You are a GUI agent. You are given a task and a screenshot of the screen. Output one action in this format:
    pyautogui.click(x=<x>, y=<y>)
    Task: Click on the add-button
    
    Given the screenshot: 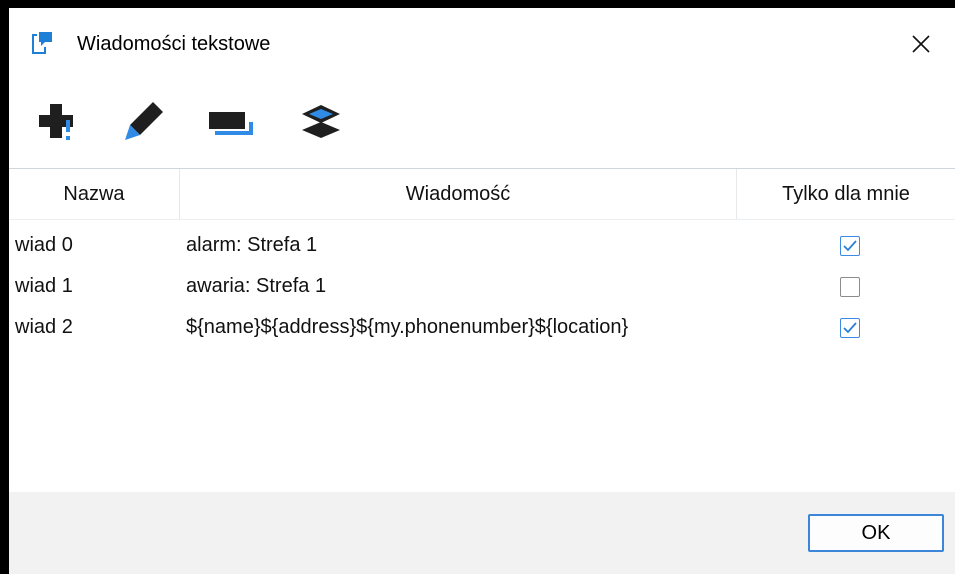 What is the action you would take?
    pyautogui.click(x=57, y=122)
    